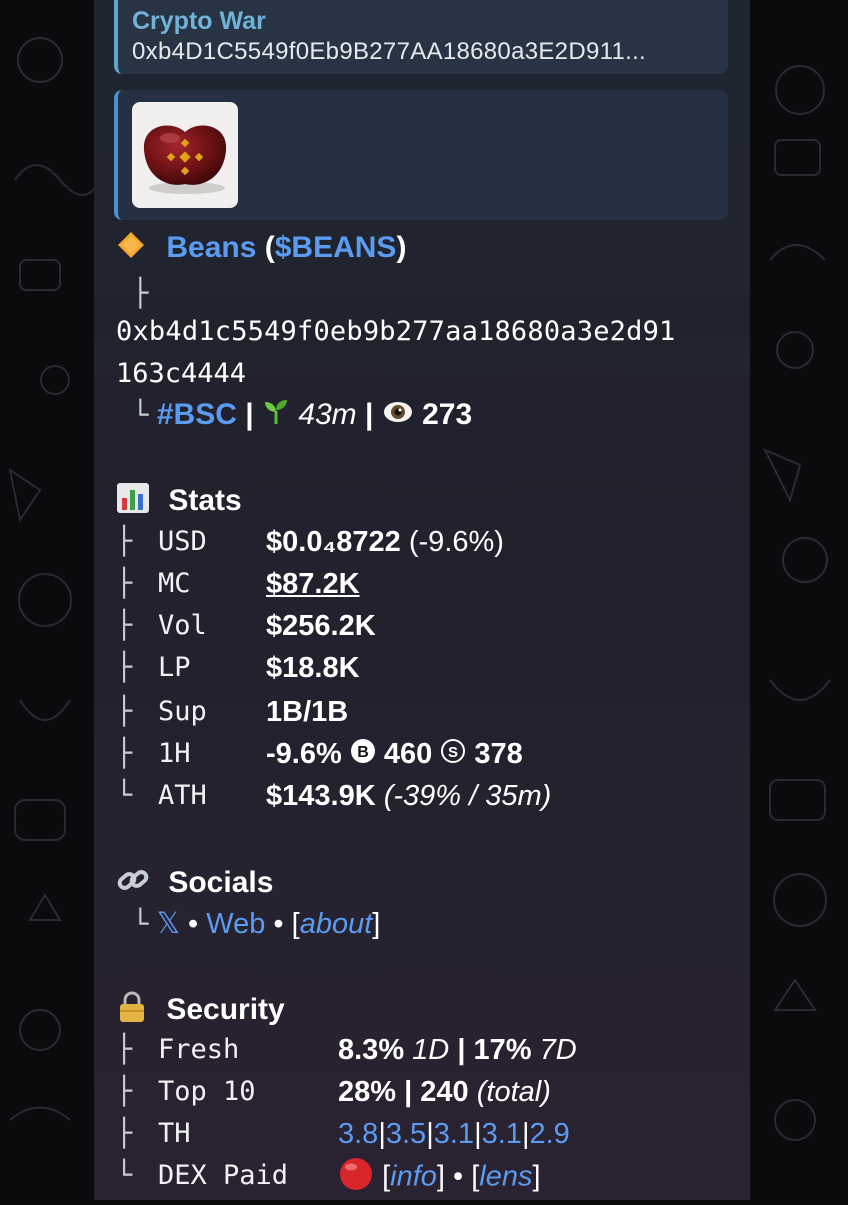 Image resolution: width=848 pixels, height=1205 pixels. I want to click on socials-links: └ 𝕏 • Web • [about], so click(248, 924).